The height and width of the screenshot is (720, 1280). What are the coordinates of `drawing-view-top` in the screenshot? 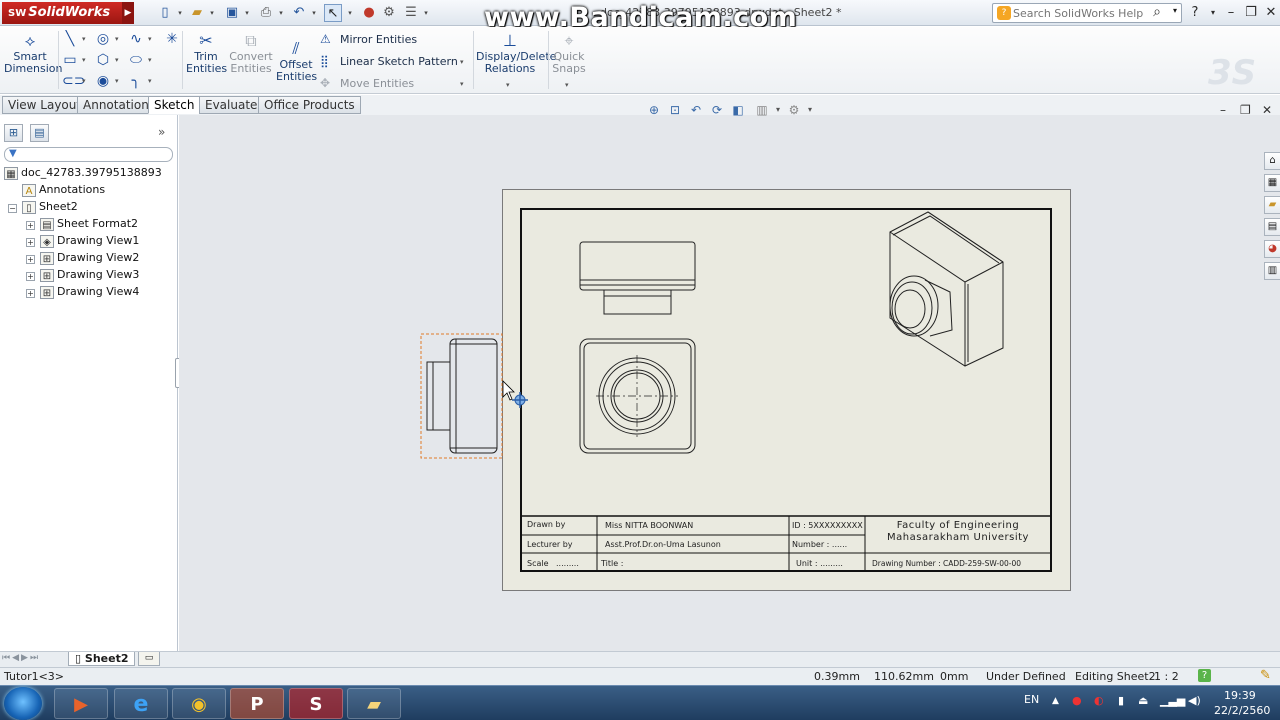 It's located at (637, 278).